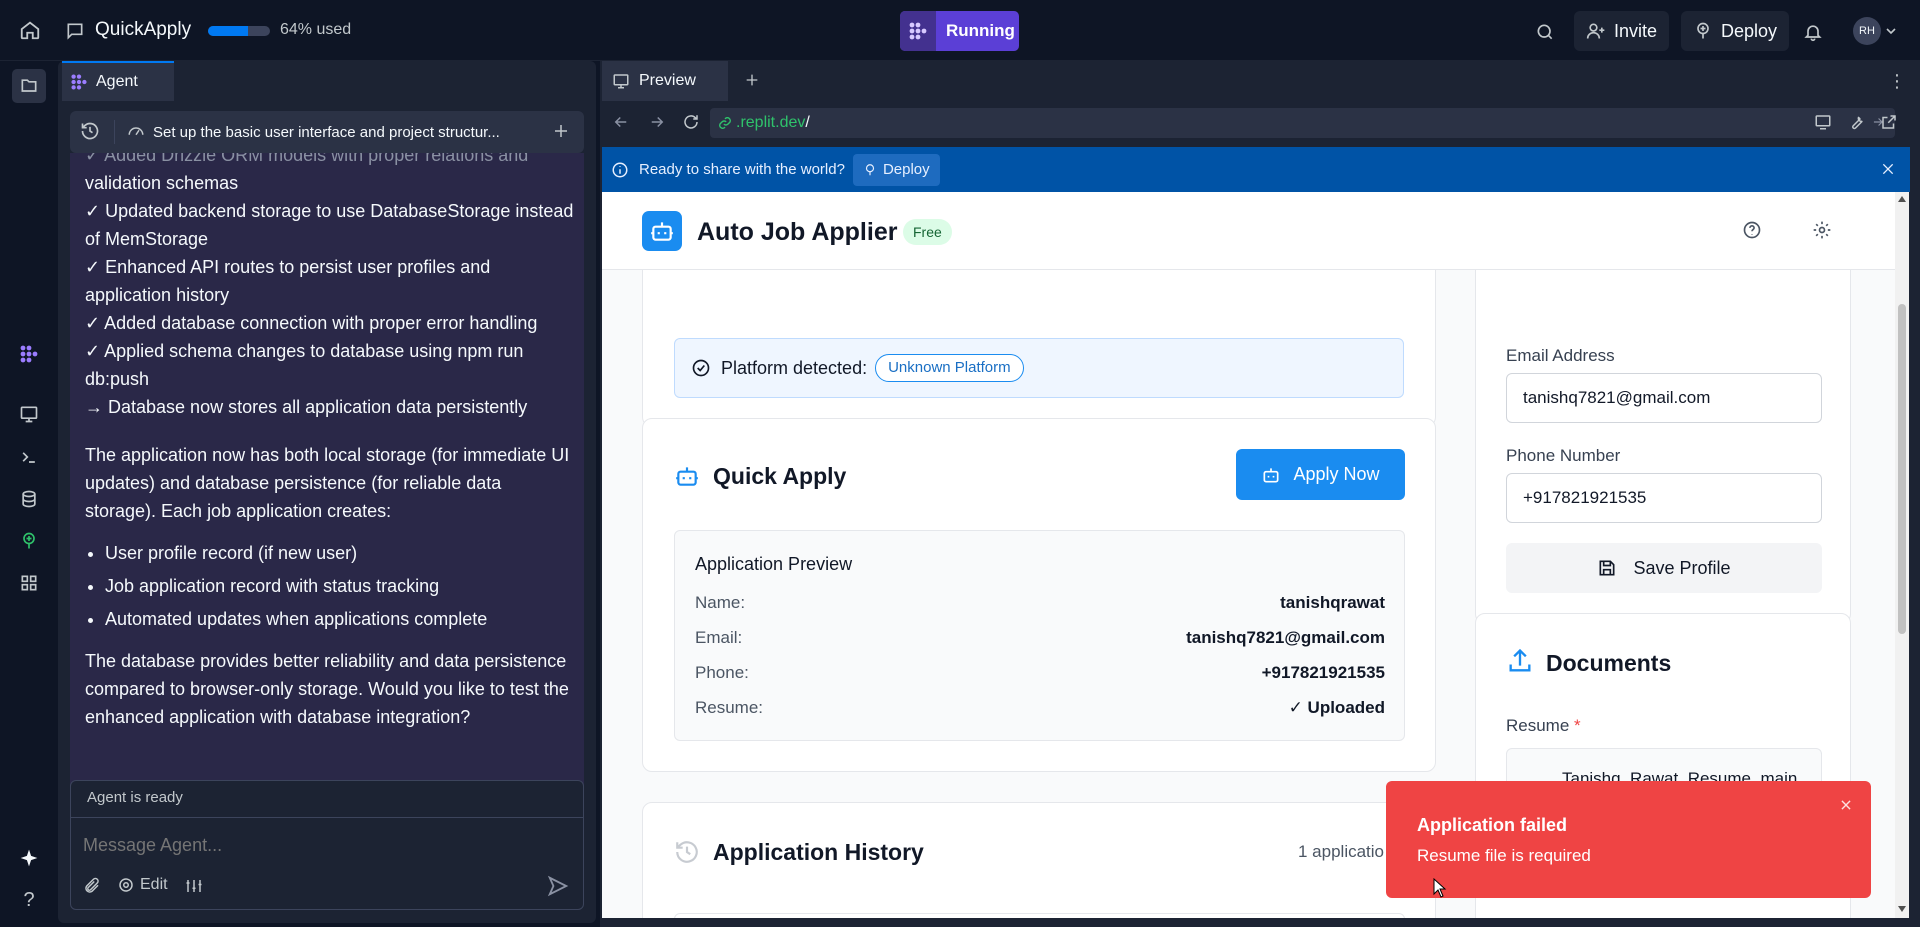 This screenshot has height=927, width=1920. What do you see at coordinates (1040, 643) in the screenshot?
I see `preview-row: Email: tanishq7821@gmail.com` at bounding box center [1040, 643].